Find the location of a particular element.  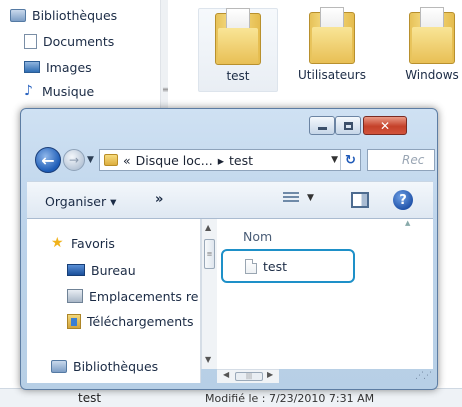

scroll-right-icon: ▶ is located at coordinates (270, 374).